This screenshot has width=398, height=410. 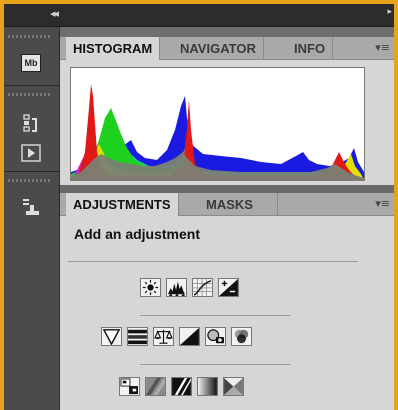 I want to click on tab-info: INFO, so click(x=310, y=48).